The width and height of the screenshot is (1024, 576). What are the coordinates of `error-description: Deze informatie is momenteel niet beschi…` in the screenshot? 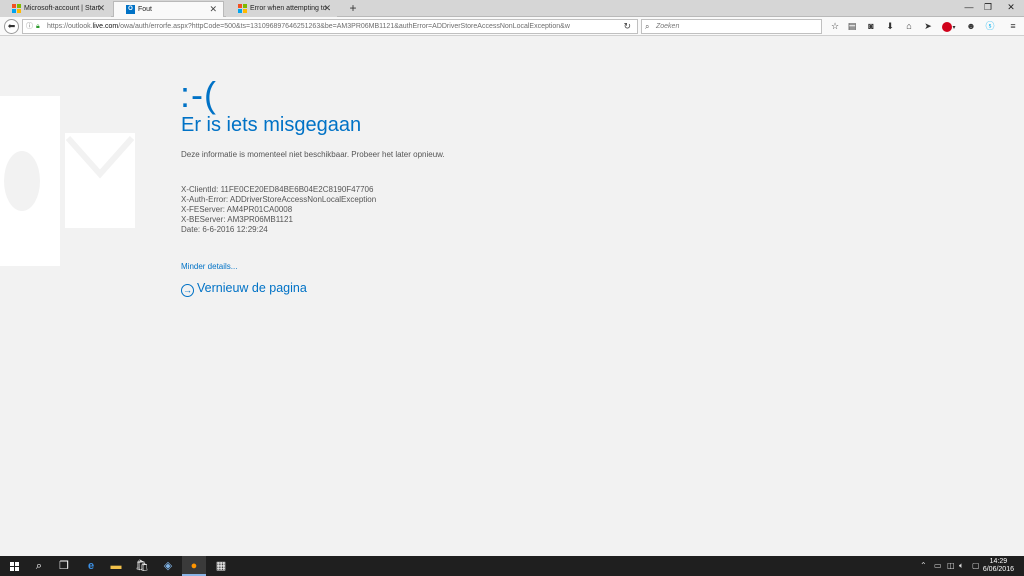 It's located at (313, 154).